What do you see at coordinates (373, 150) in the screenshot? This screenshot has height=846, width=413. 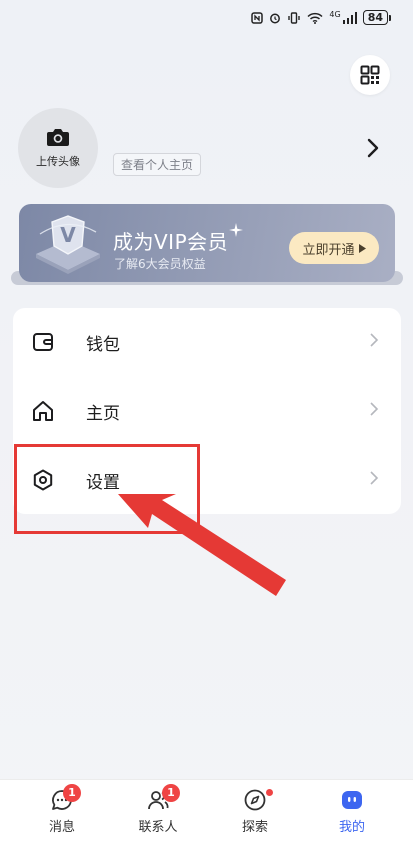 I see `profile-chevron-right-icon` at bounding box center [373, 150].